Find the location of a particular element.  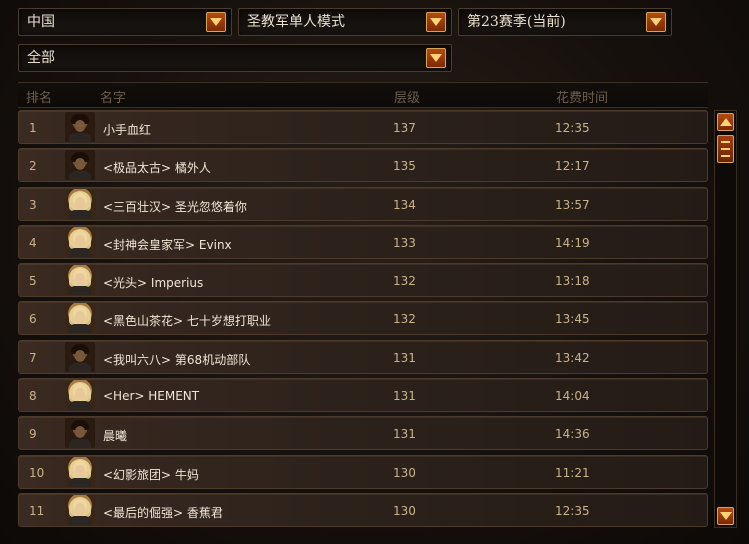

row-name: <极品太古> 橘外人 is located at coordinates (157, 168).